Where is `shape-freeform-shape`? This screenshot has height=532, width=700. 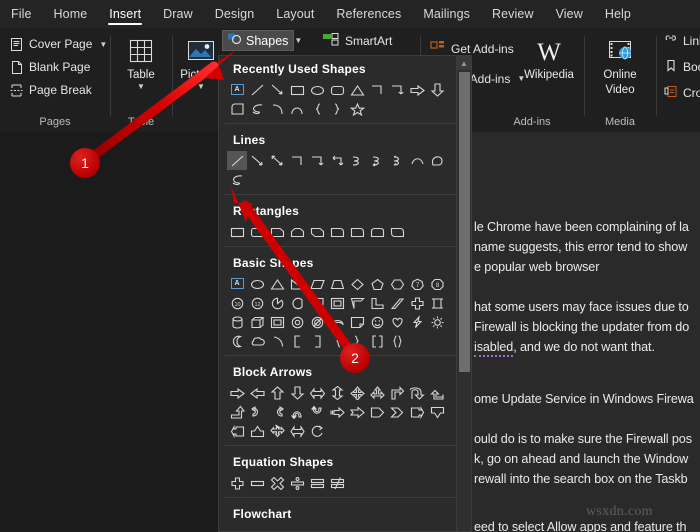
shape-freeform-shape is located at coordinates (437, 160).